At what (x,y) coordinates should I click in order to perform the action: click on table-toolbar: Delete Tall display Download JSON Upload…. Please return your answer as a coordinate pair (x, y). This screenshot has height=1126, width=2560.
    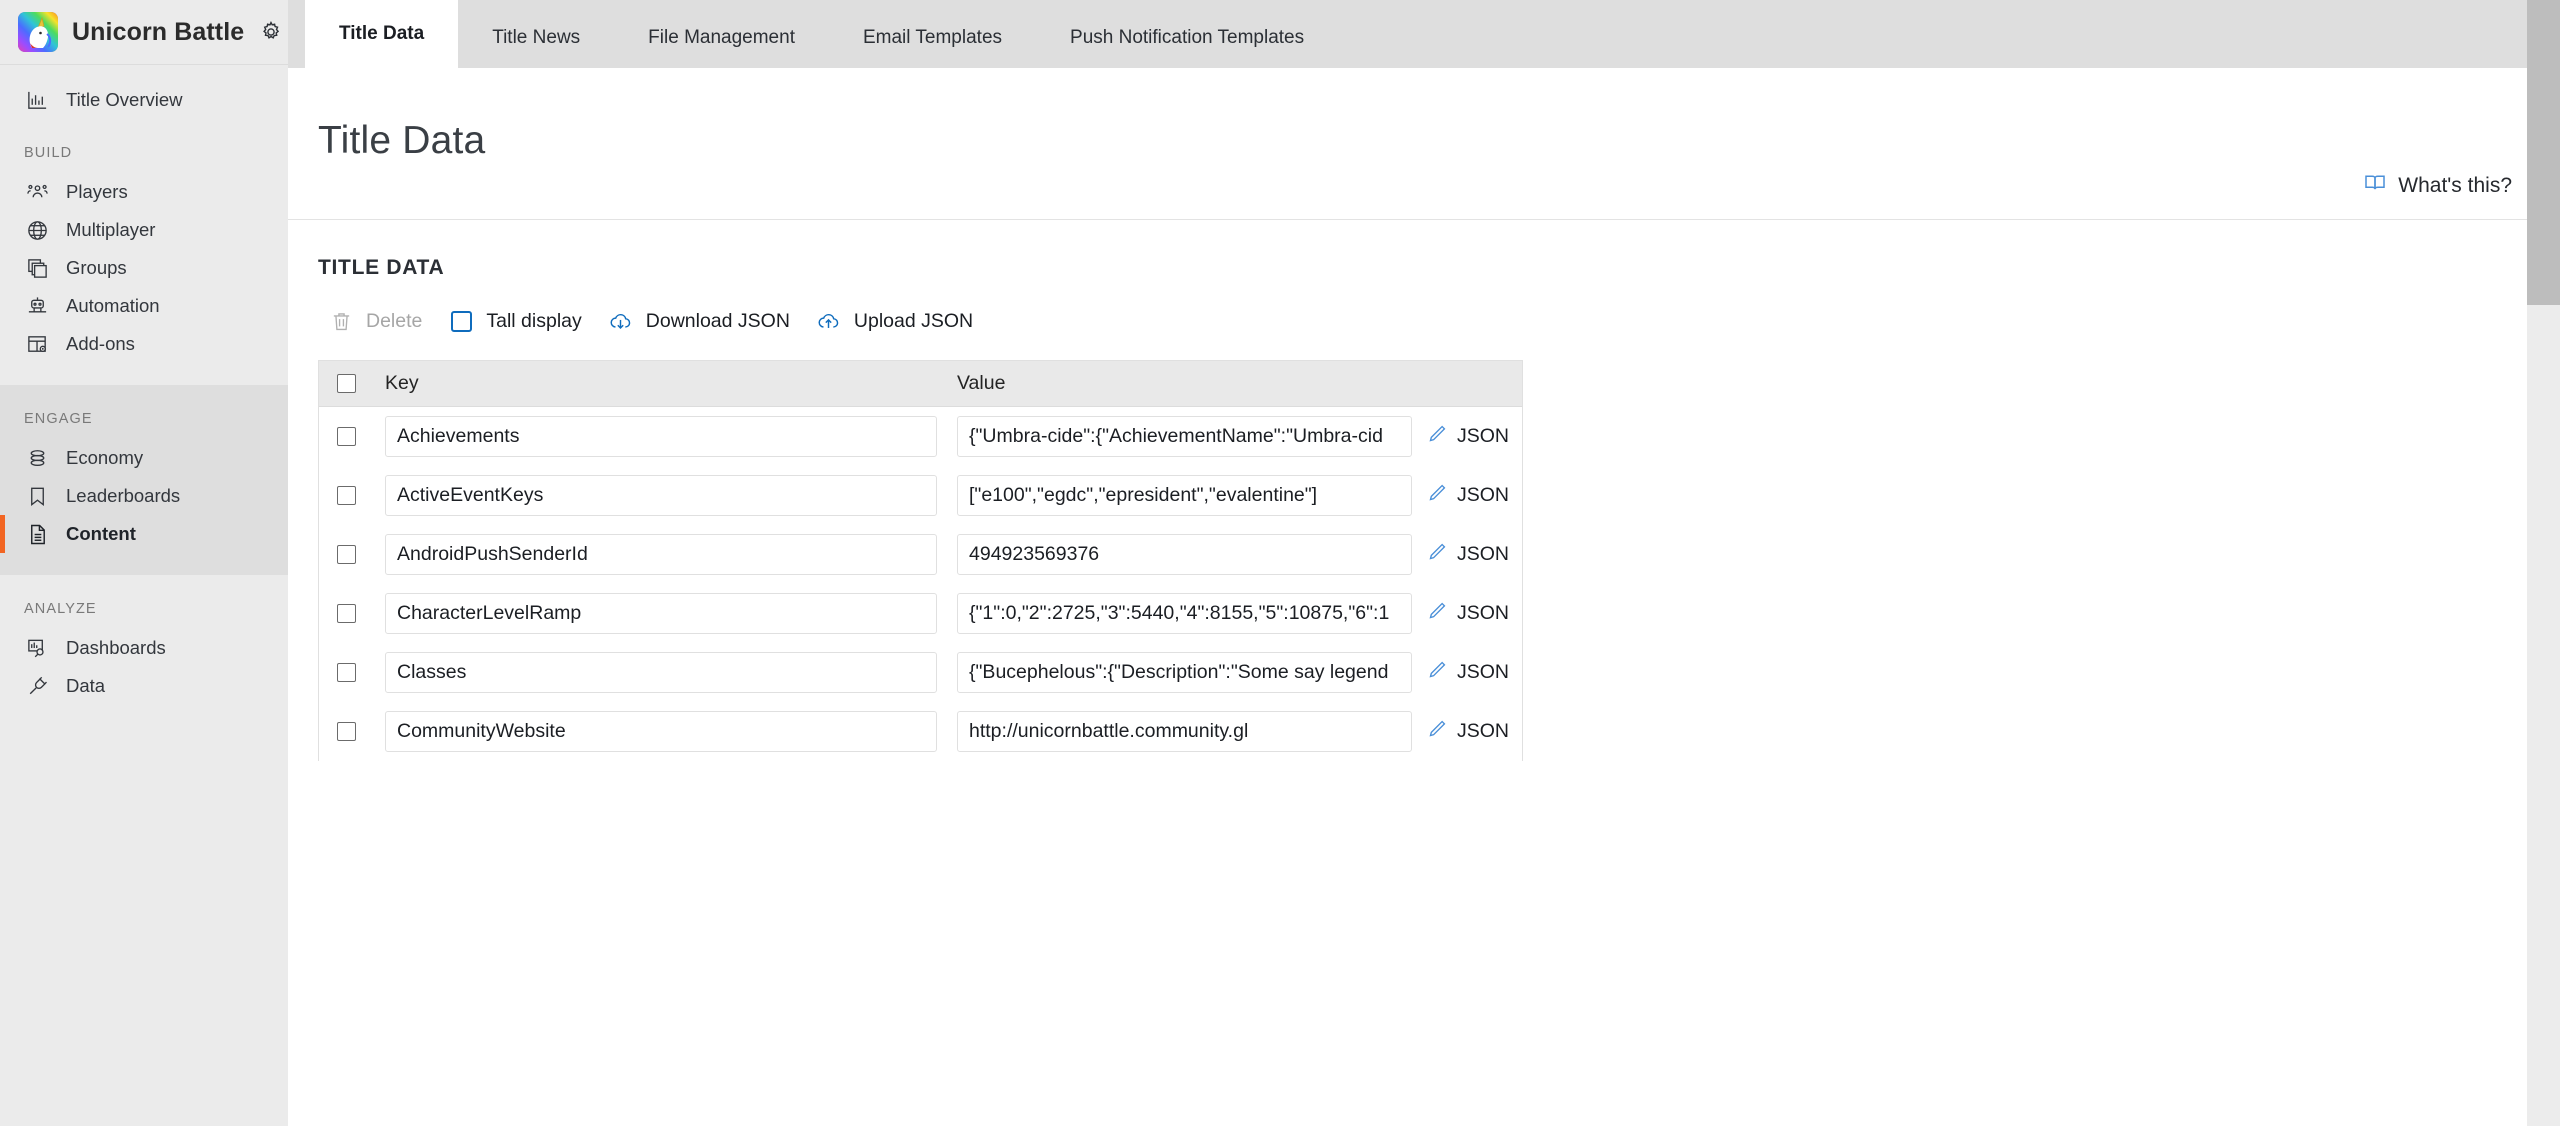
    Looking at the image, I should click on (1422, 321).